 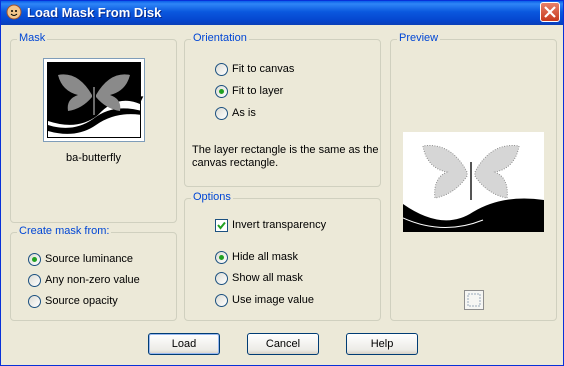 I want to click on radio-label: Fit to canvas, so click(x=263, y=69).